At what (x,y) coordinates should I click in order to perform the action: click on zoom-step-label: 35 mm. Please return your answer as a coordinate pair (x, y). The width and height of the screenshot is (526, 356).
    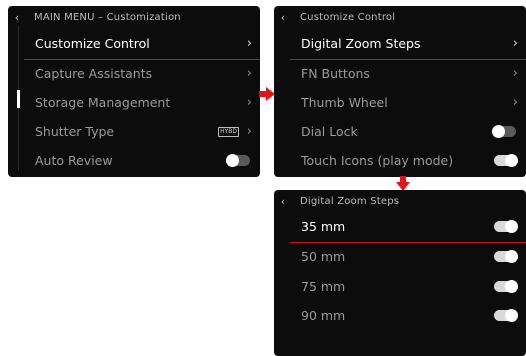
    Looking at the image, I should click on (323, 226).